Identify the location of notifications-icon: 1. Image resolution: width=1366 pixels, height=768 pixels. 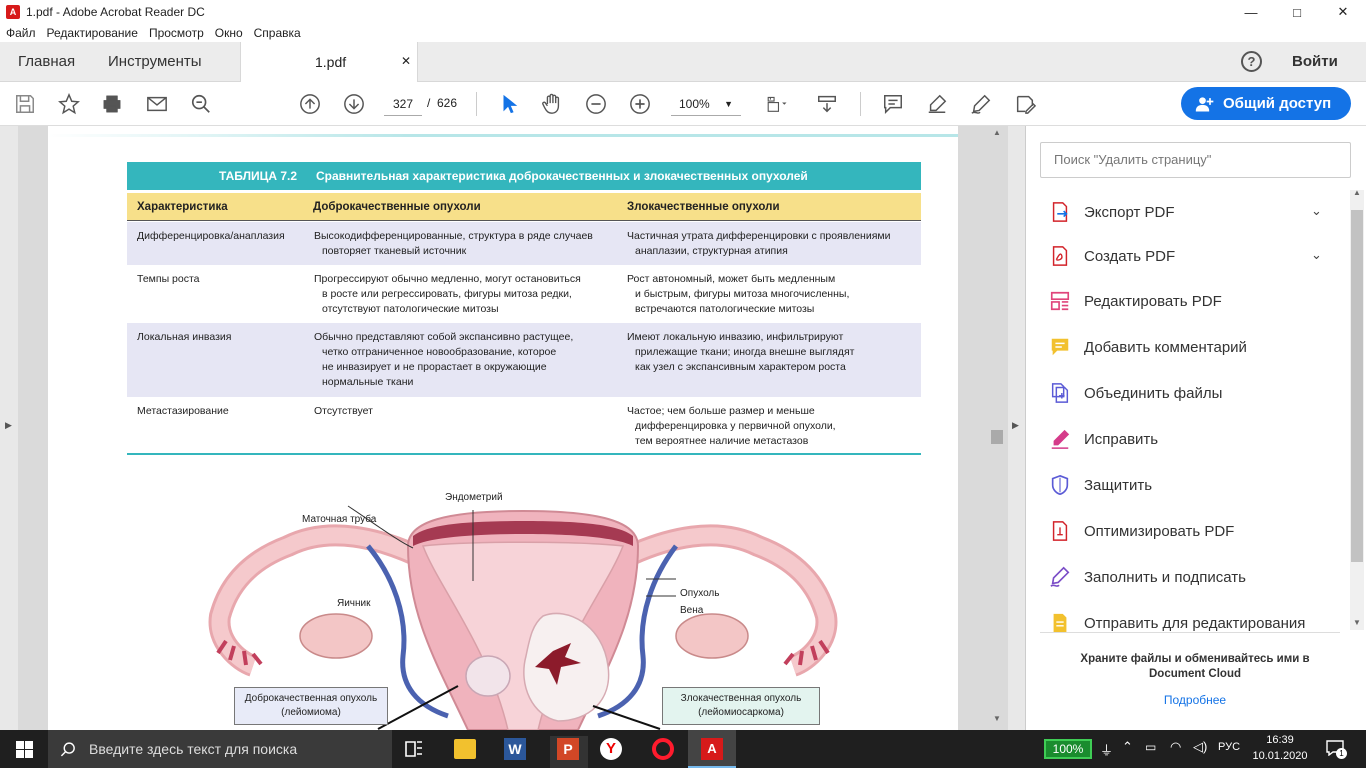
(1336, 749).